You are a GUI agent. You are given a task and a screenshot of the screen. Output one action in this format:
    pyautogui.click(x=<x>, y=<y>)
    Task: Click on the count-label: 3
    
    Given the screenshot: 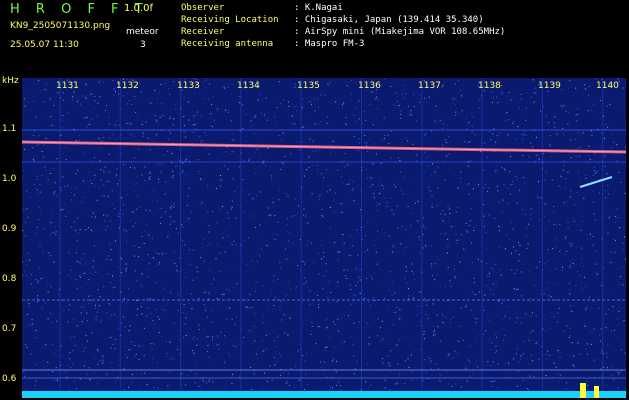 What is the action you would take?
    pyautogui.click(x=143, y=45)
    